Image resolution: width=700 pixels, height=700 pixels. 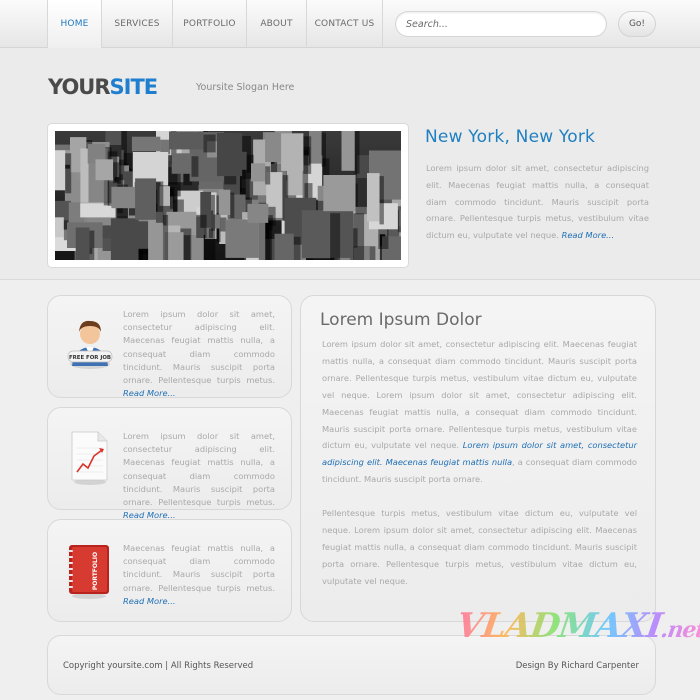 What do you see at coordinates (510, 137) in the screenshot?
I see `hero-title: New York, New York` at bounding box center [510, 137].